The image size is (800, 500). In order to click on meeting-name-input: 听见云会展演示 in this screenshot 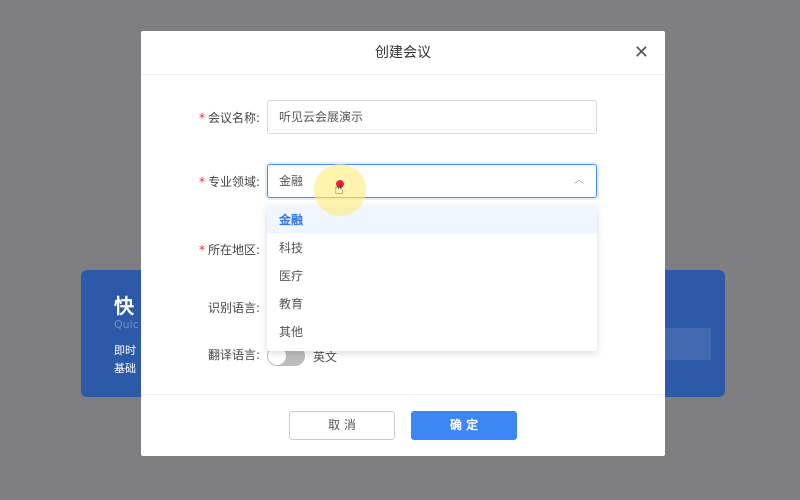, I will do `click(432, 117)`.